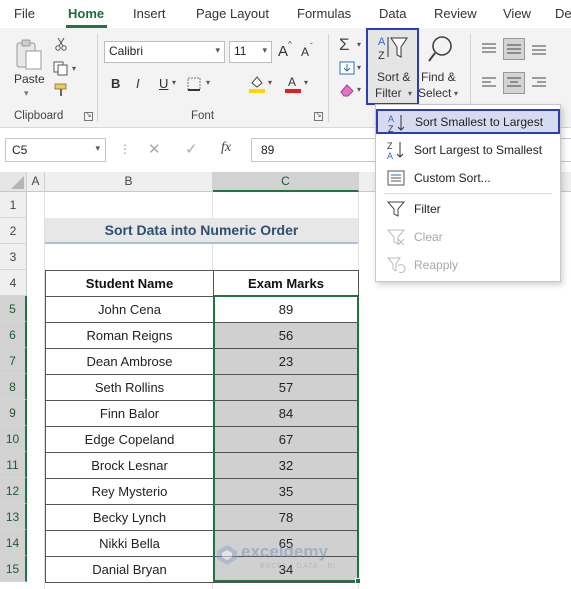  I want to click on exam-mark-cell: 78, so click(286, 517).